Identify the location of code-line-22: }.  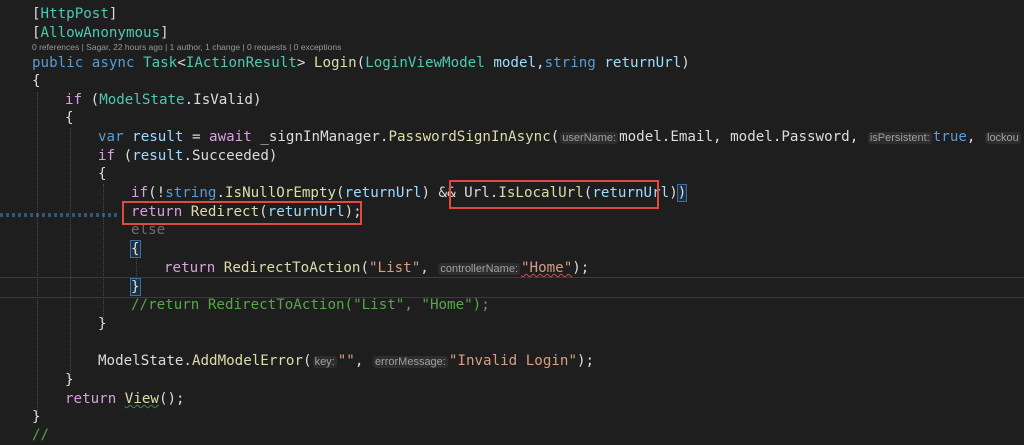
(36, 417).